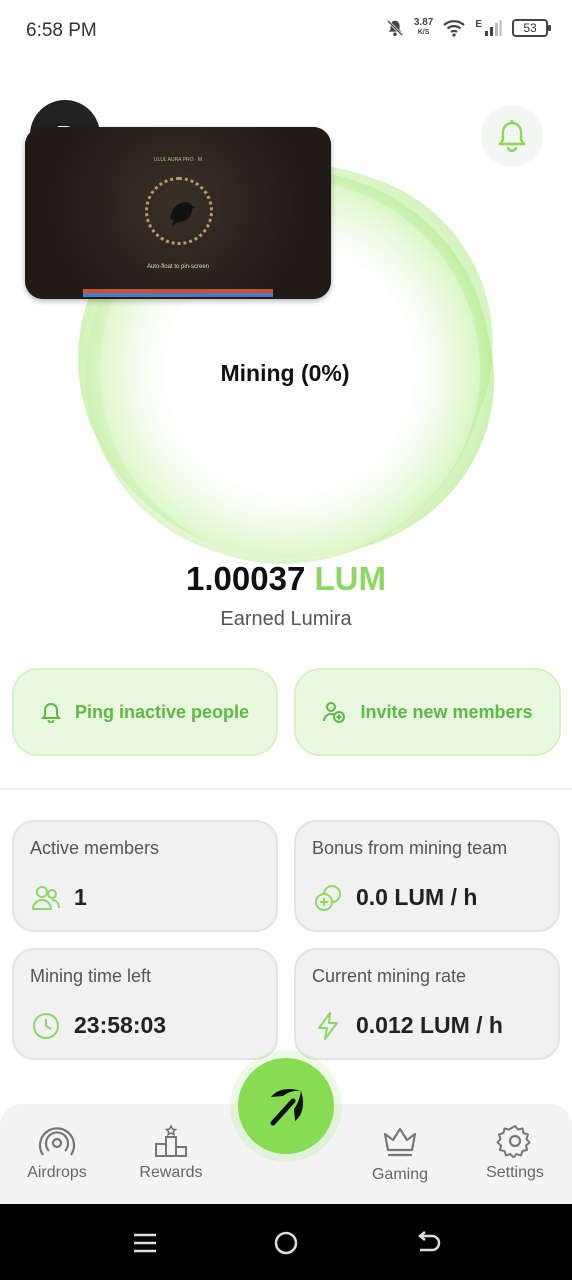 The image size is (572, 1280). Describe the element at coordinates (400, 1174) in the screenshot. I see `nav-label: Gaming` at that location.